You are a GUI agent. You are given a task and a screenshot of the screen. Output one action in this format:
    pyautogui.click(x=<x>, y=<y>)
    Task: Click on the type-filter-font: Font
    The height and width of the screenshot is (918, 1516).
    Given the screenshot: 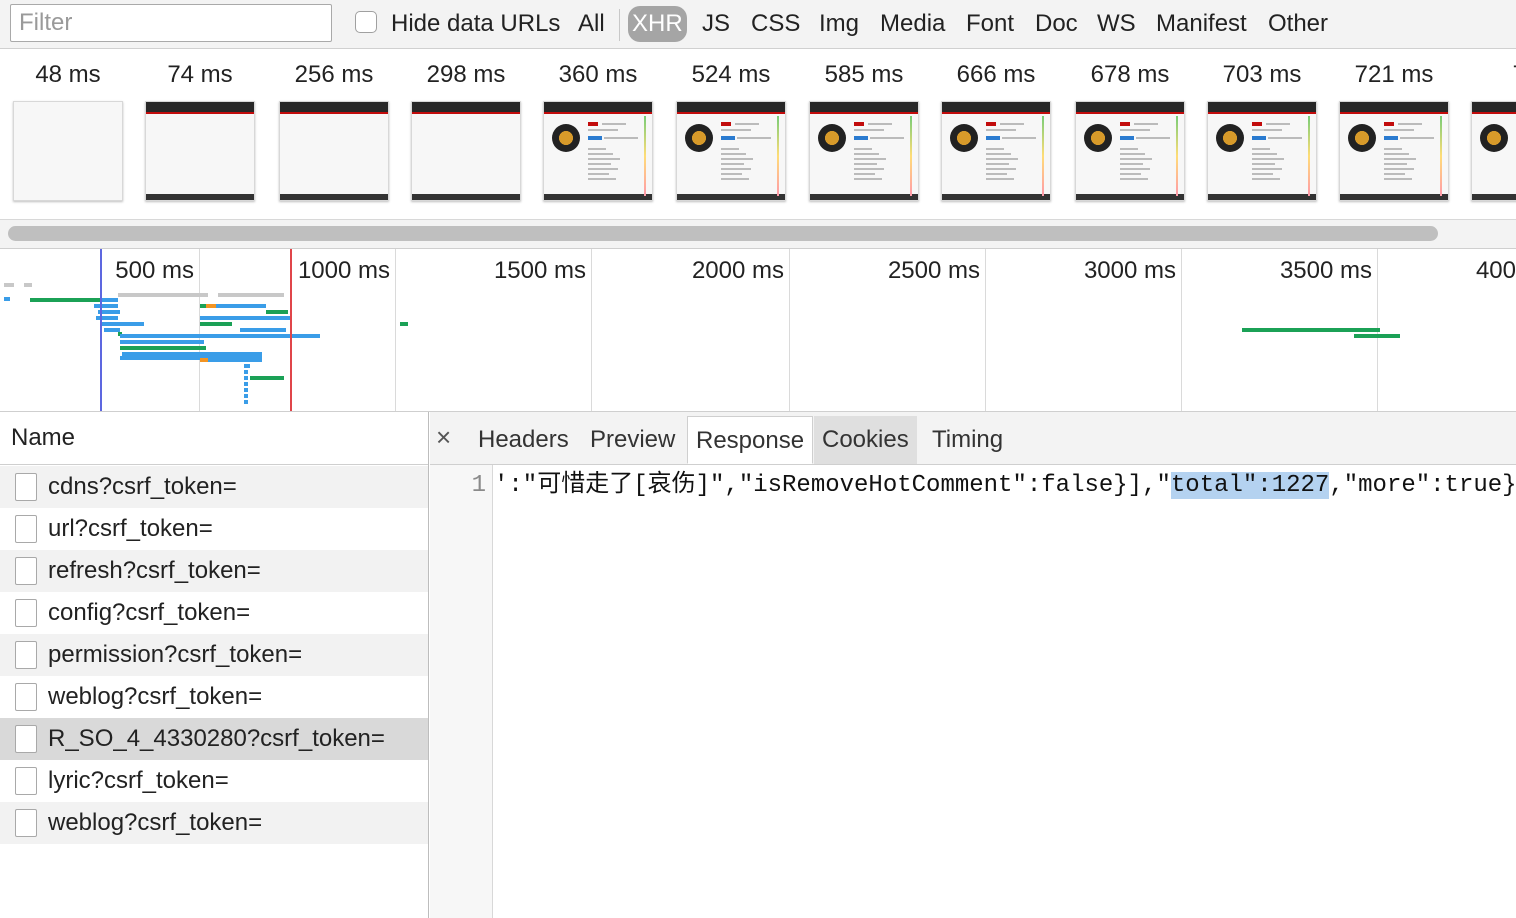 What is the action you would take?
    pyautogui.click(x=990, y=24)
    